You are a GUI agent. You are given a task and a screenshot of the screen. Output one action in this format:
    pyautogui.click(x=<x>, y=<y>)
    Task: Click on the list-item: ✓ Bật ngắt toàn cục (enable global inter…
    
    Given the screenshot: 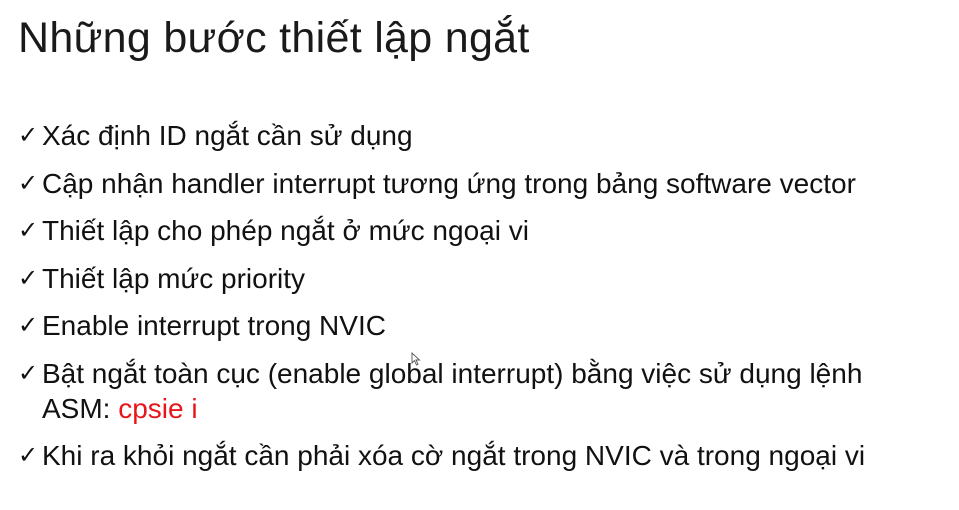 What is the action you would take?
    pyautogui.click(x=485, y=391)
    